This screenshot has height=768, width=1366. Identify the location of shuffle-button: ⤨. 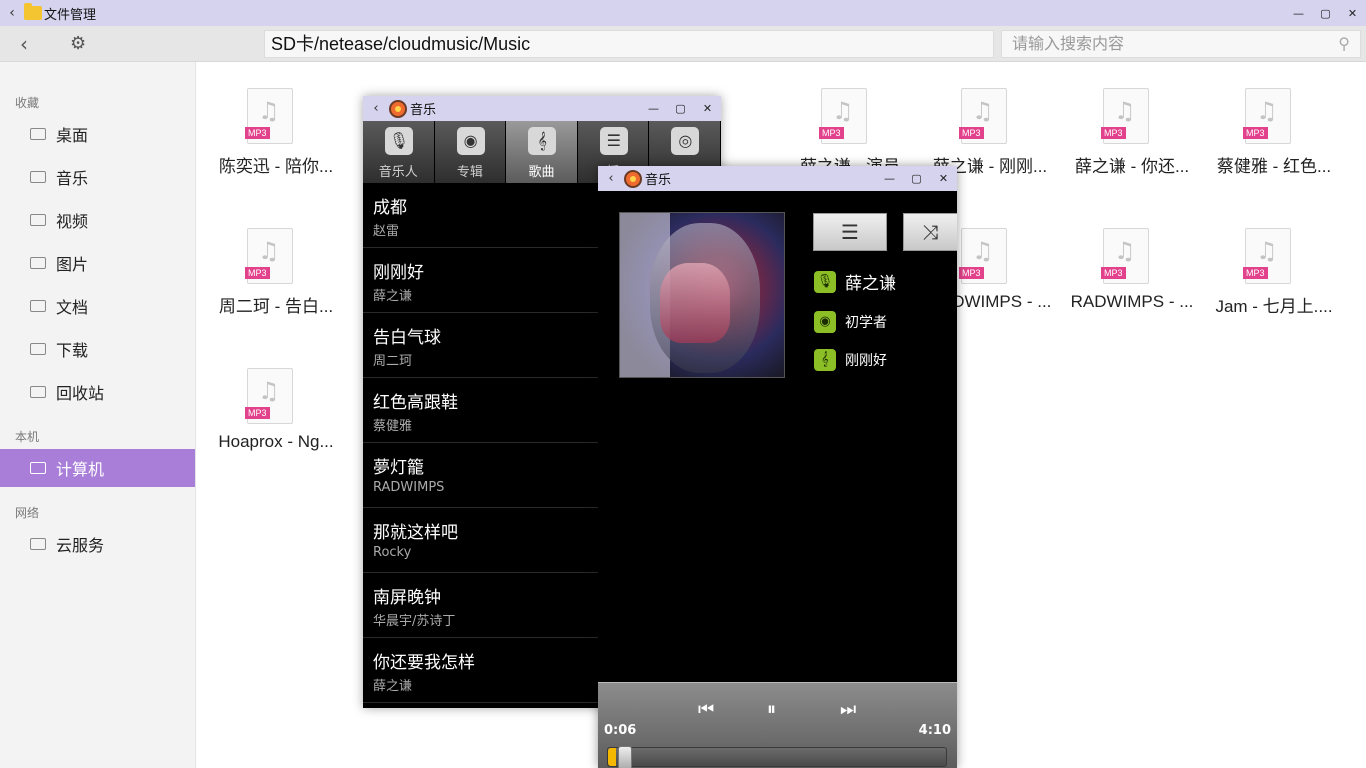
(930, 232).